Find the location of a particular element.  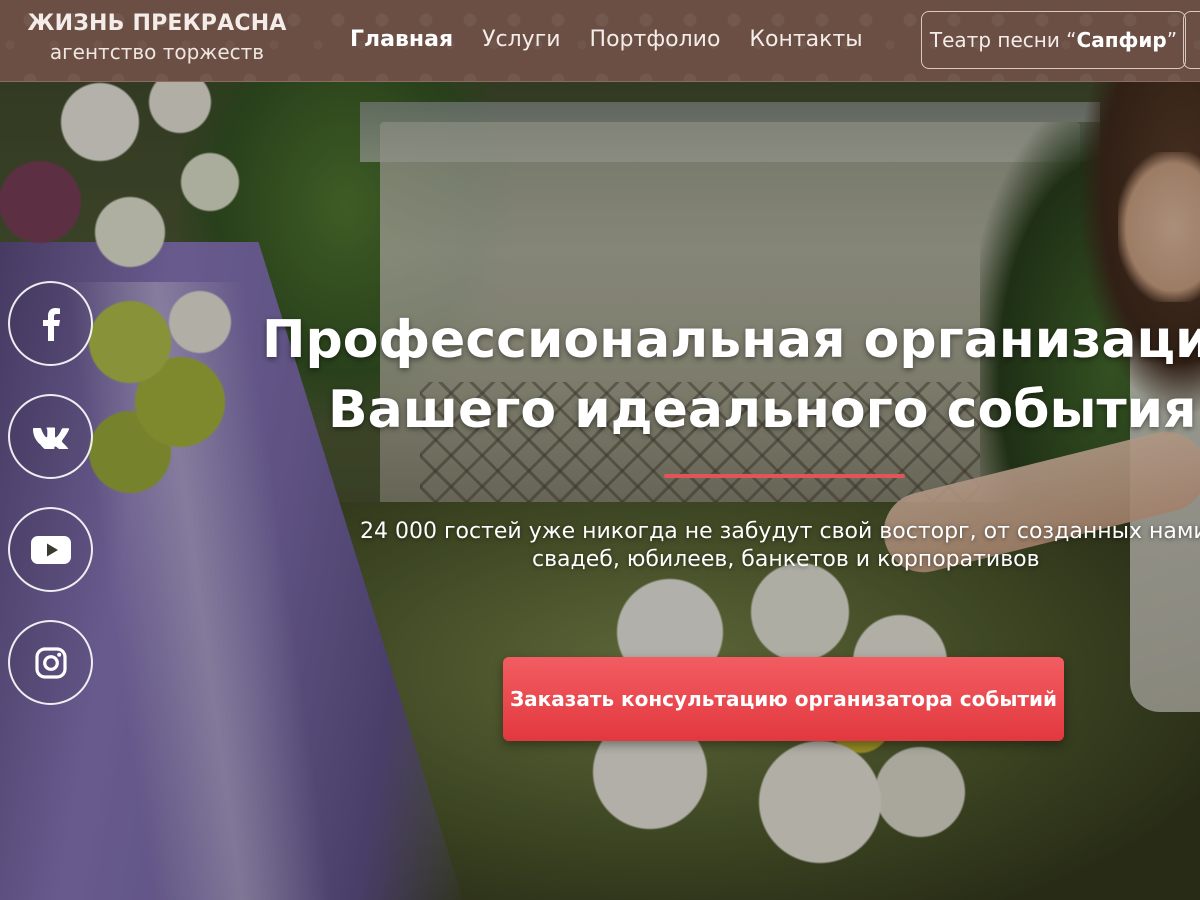

nav-item-portfolio: Портфолио is located at coordinates (655, 40).